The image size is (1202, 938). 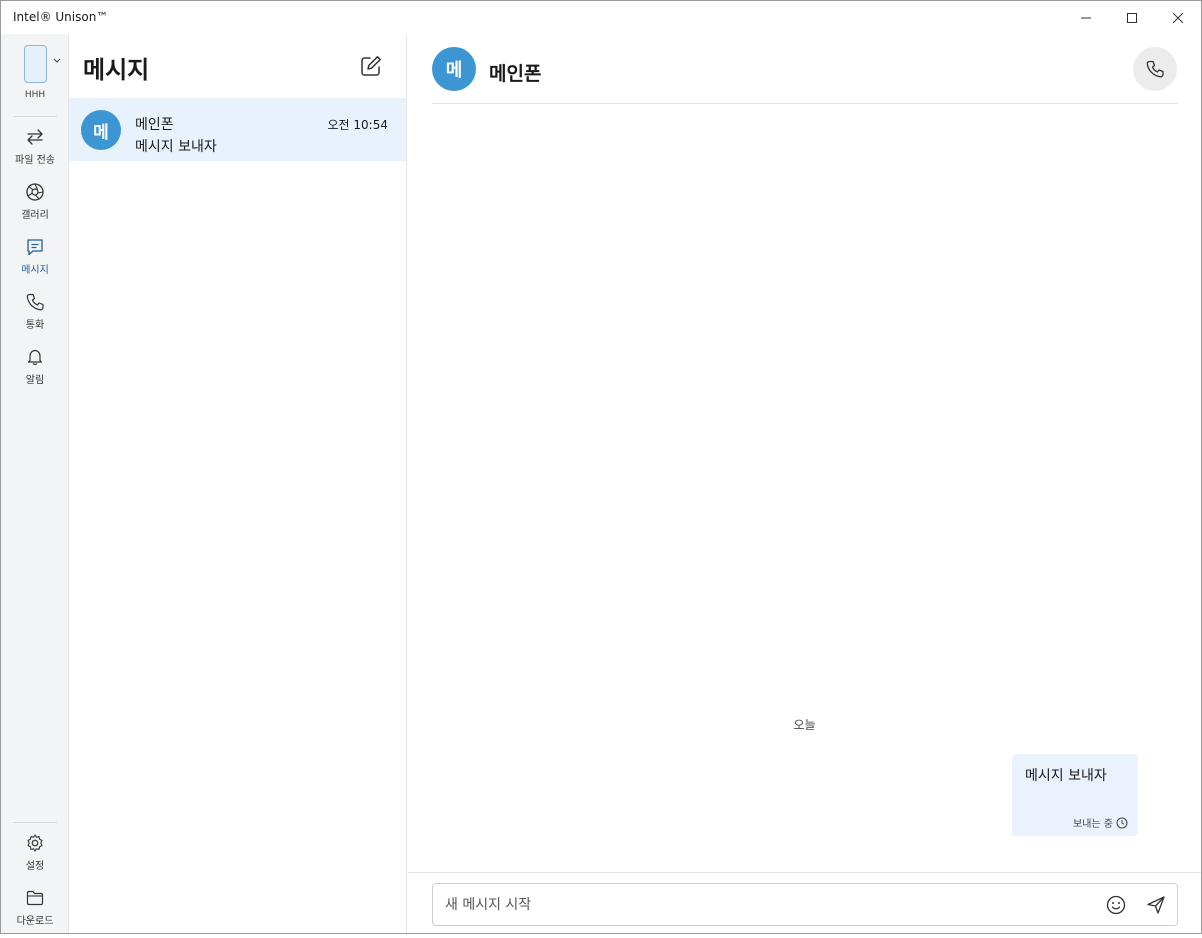 I want to click on close-icon, so click(x=1178, y=17).